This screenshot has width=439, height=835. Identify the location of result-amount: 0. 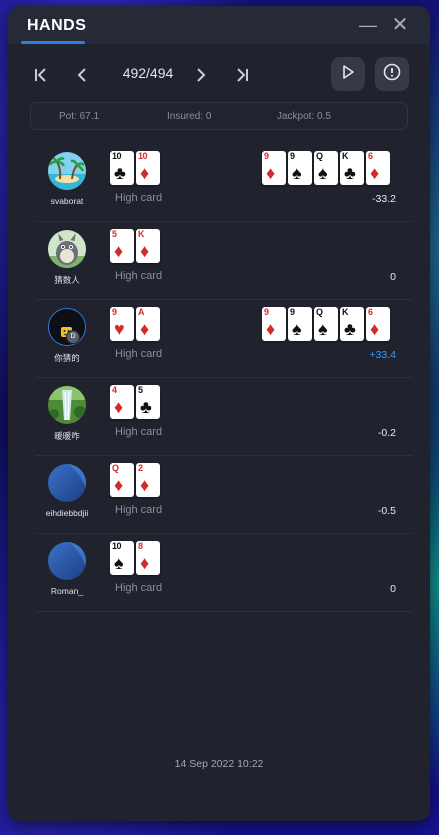
(393, 589).